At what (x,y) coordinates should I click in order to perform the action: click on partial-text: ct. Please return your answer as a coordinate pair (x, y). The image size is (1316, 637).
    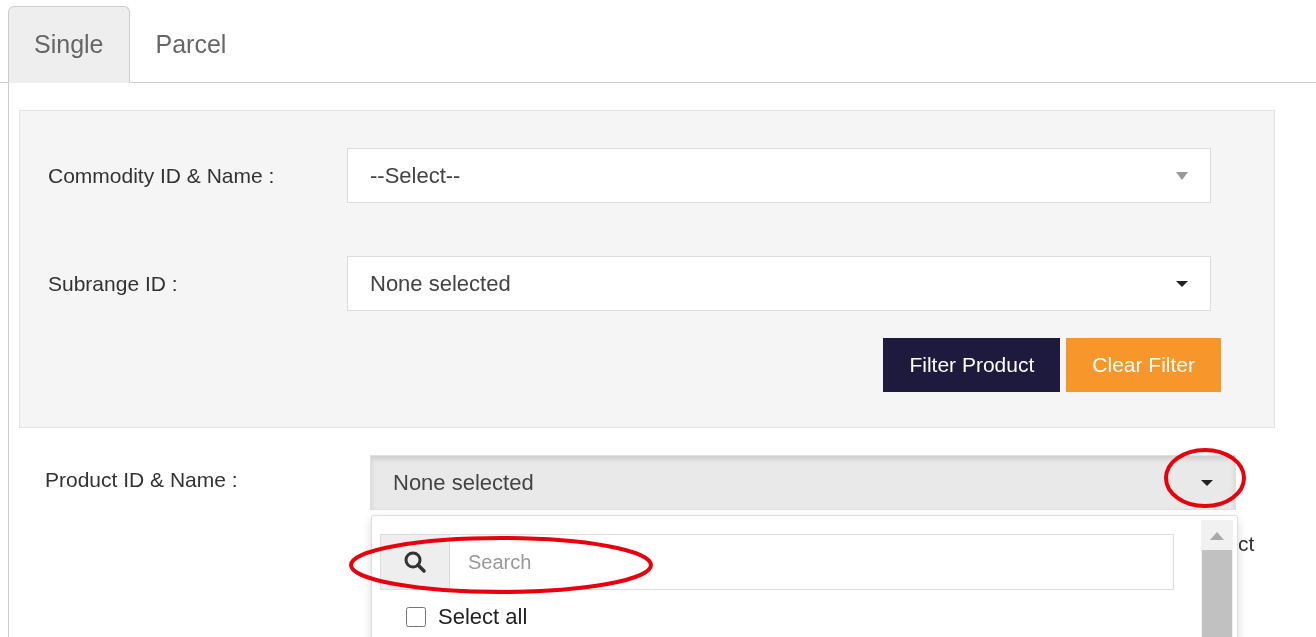
    Looking at the image, I should click on (1246, 544).